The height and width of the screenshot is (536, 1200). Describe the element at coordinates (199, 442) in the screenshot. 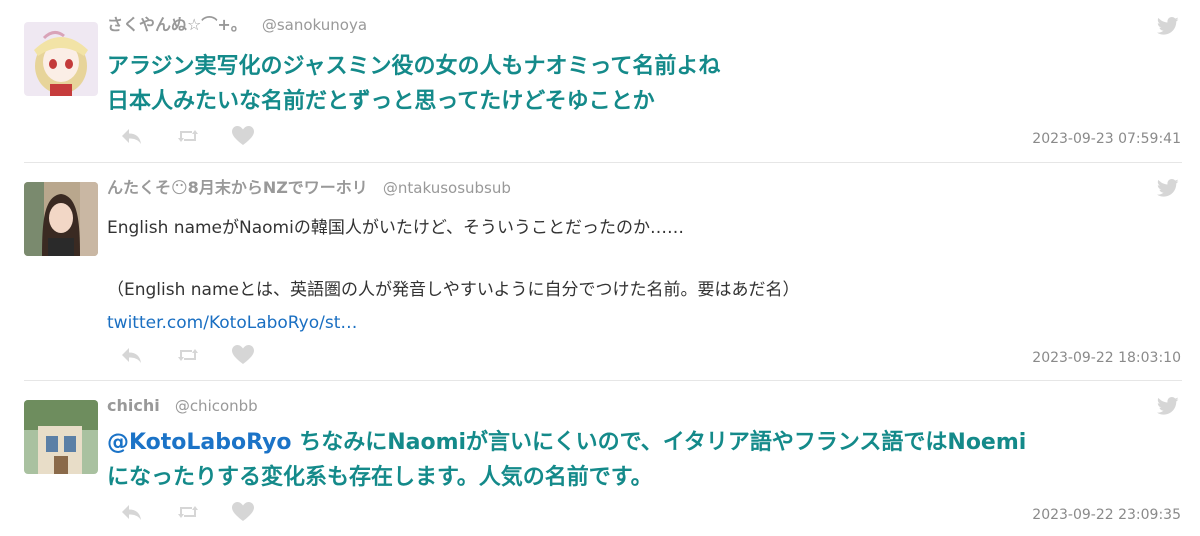

I see `mention-link: @KotoLaboRyo` at that location.